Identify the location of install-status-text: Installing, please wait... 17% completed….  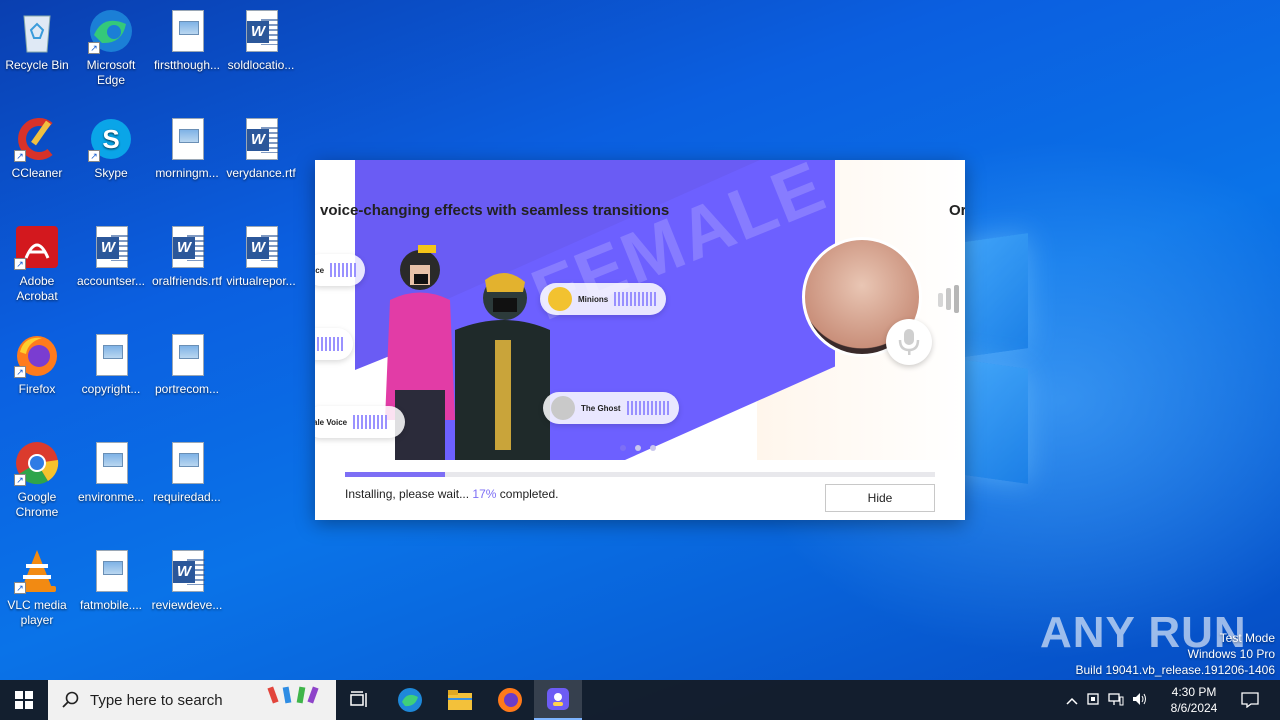
(452, 494).